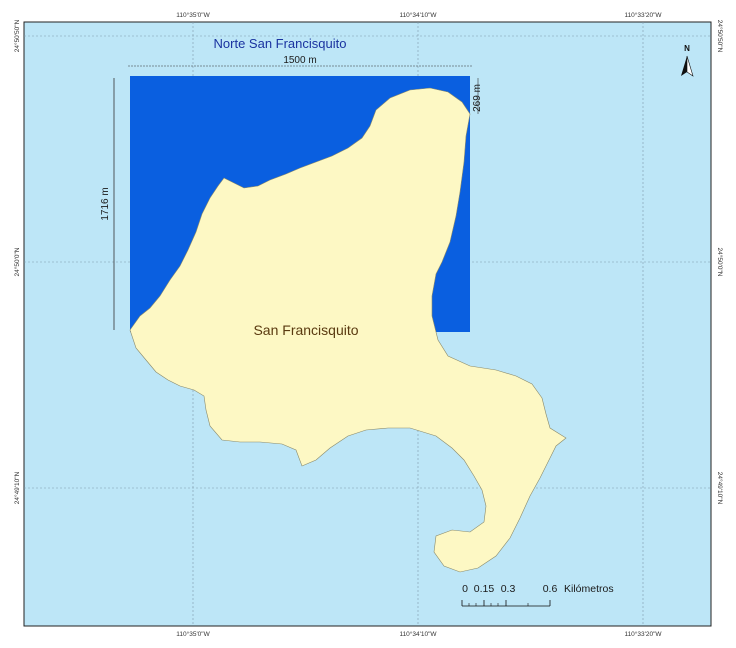  What do you see at coordinates (508, 589) in the screenshot?
I see `scale-label-2: 0.3` at bounding box center [508, 589].